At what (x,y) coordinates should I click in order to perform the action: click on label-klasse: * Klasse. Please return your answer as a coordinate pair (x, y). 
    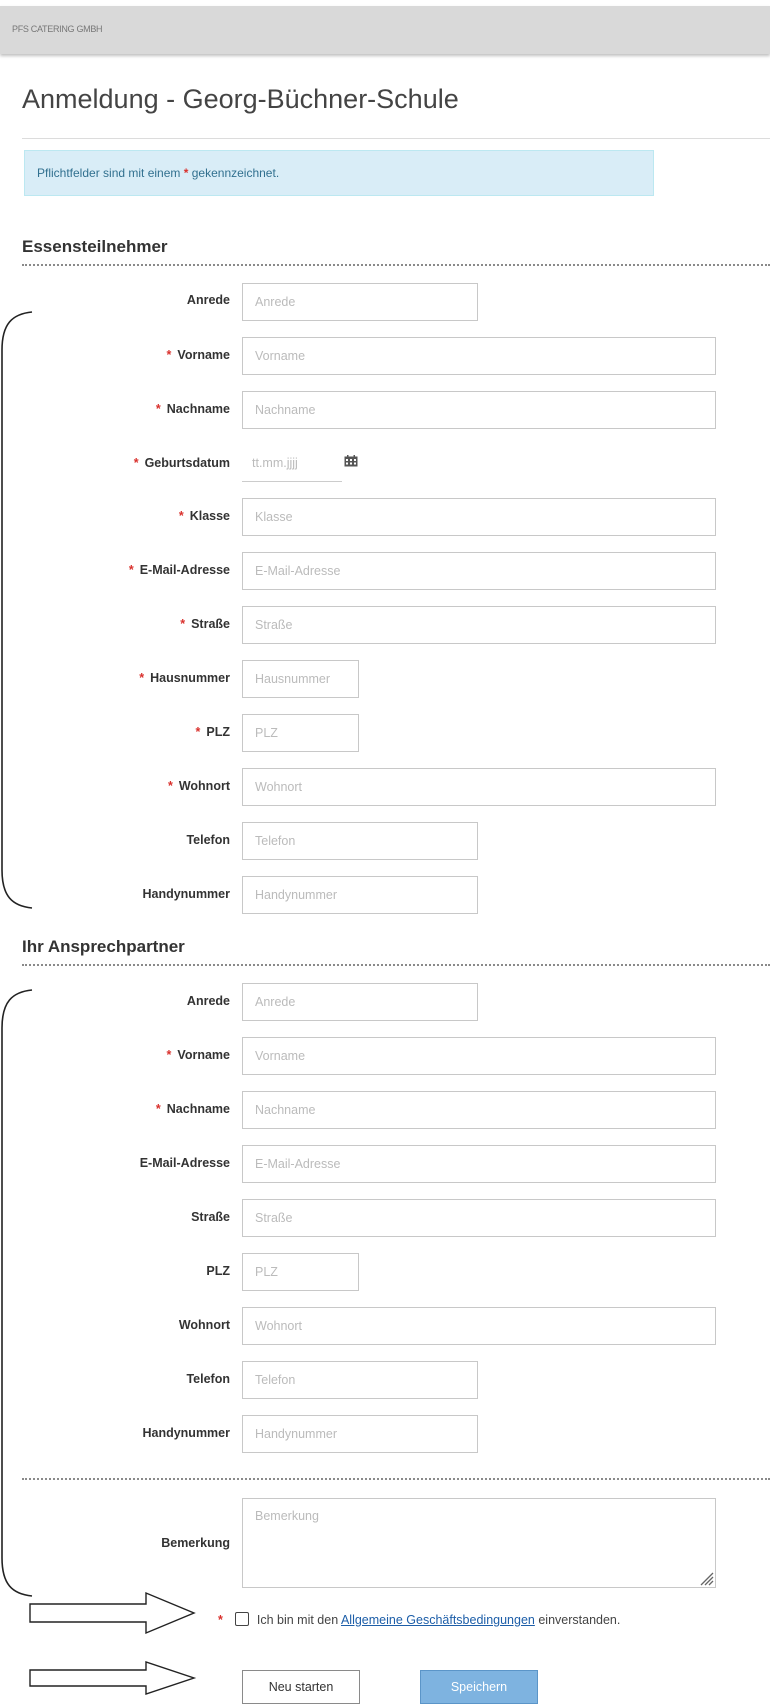
    Looking at the image, I should click on (204, 516).